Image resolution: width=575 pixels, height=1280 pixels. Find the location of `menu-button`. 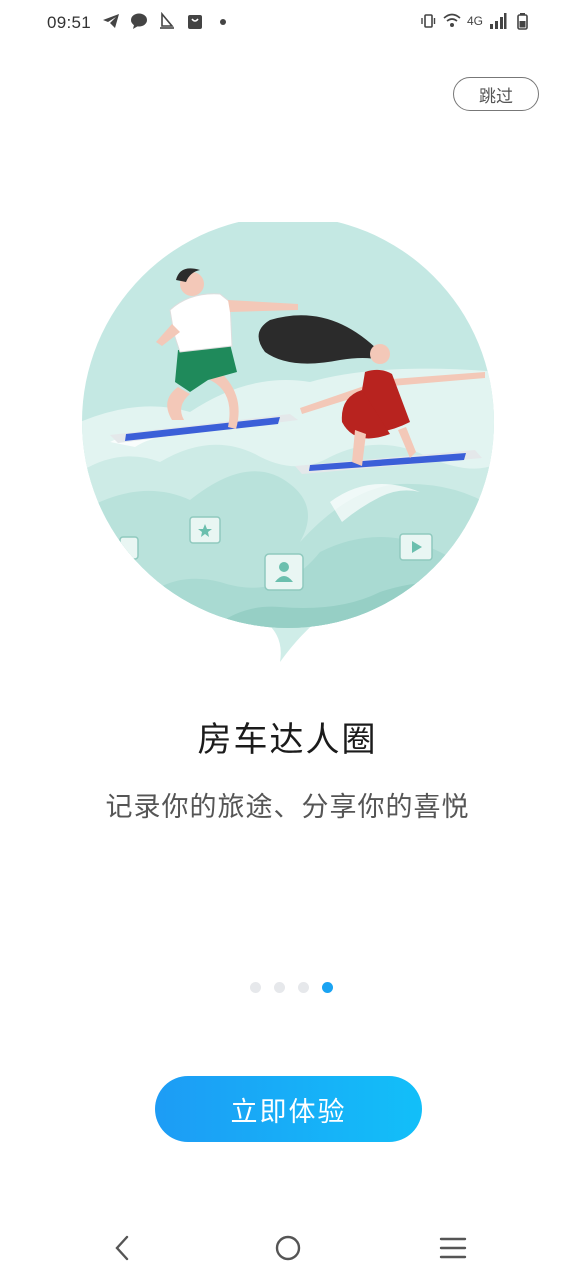

menu-button is located at coordinates (453, 1248).